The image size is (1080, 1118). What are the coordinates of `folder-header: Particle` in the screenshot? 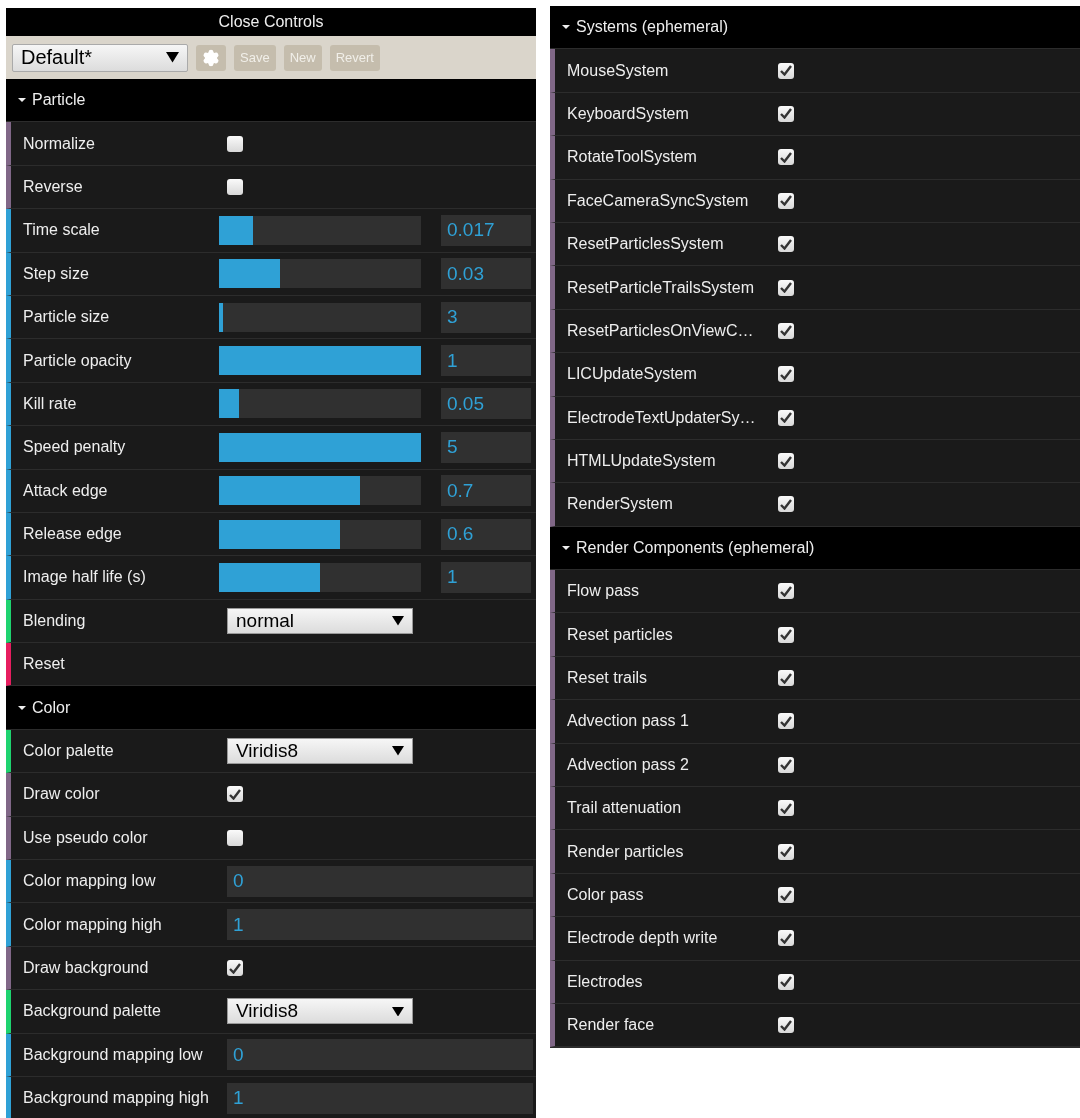 It's located at (271, 101).